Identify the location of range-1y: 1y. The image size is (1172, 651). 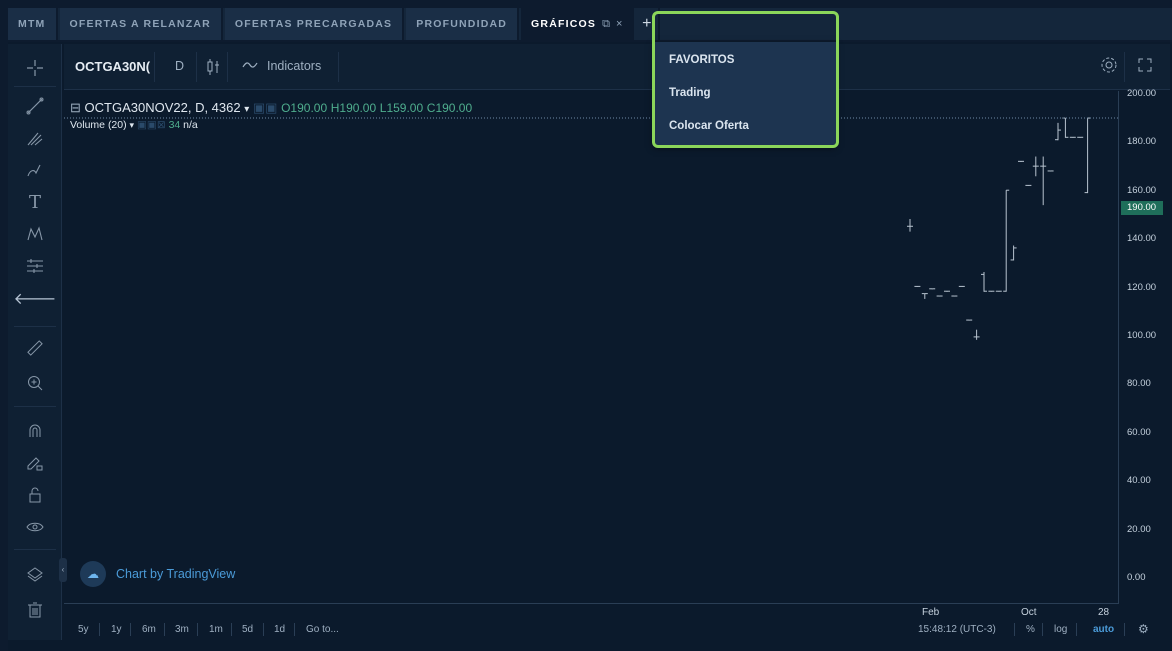
(116, 629).